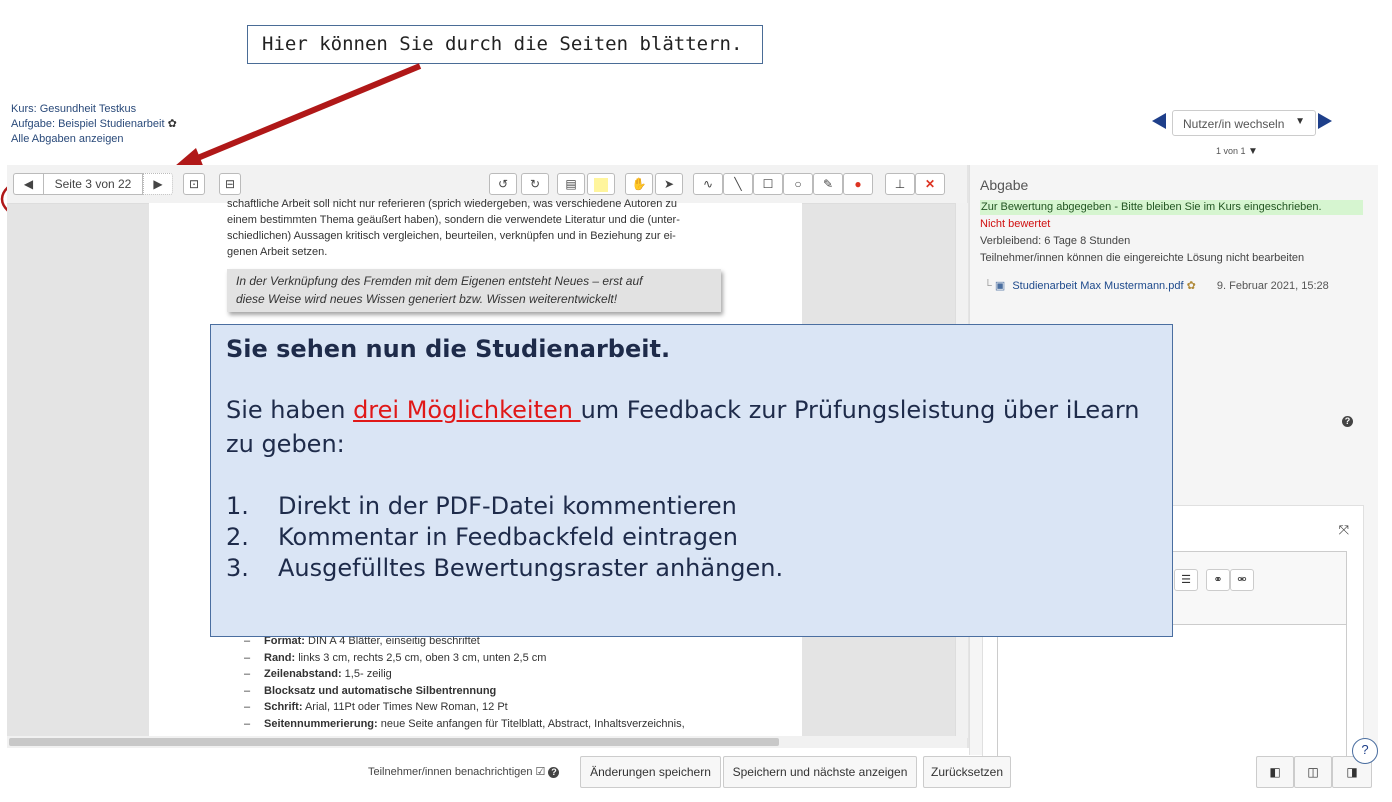 The height and width of the screenshot is (802, 1392). What do you see at coordinates (1015, 224) in the screenshot?
I see `status-grading: Nicht bewertet` at bounding box center [1015, 224].